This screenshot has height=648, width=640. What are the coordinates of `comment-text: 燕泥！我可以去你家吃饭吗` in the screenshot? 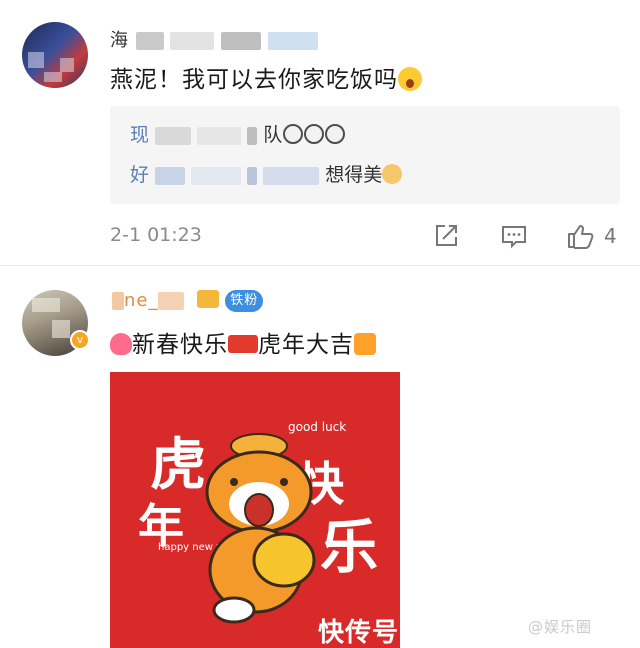 It's located at (266, 77).